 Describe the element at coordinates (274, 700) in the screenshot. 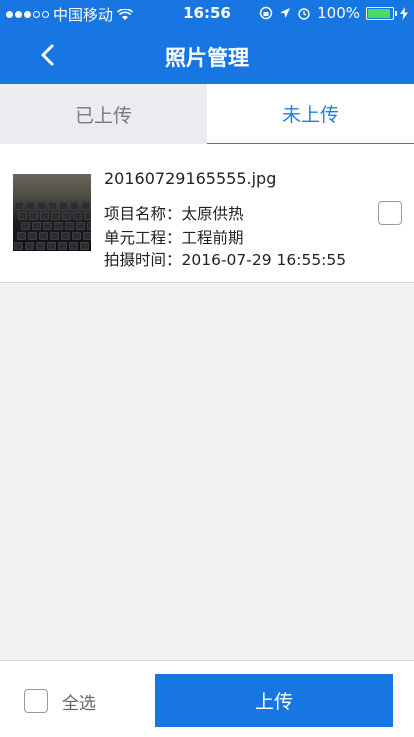

I see `upload-button: 上传` at that location.